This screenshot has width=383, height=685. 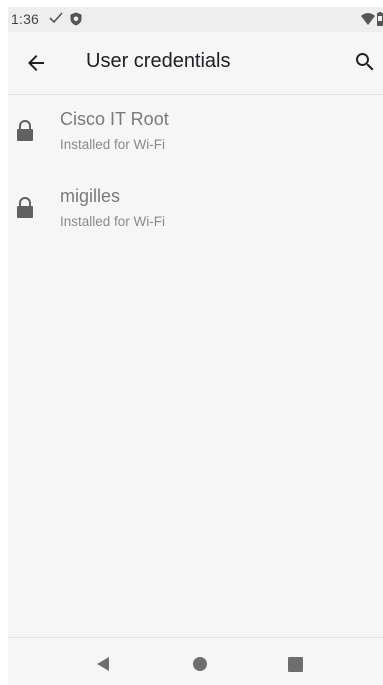 What do you see at coordinates (195, 133) in the screenshot?
I see `credential-item-cisco-it-root: Cisco IT Root Installed for Wi-Fi` at bounding box center [195, 133].